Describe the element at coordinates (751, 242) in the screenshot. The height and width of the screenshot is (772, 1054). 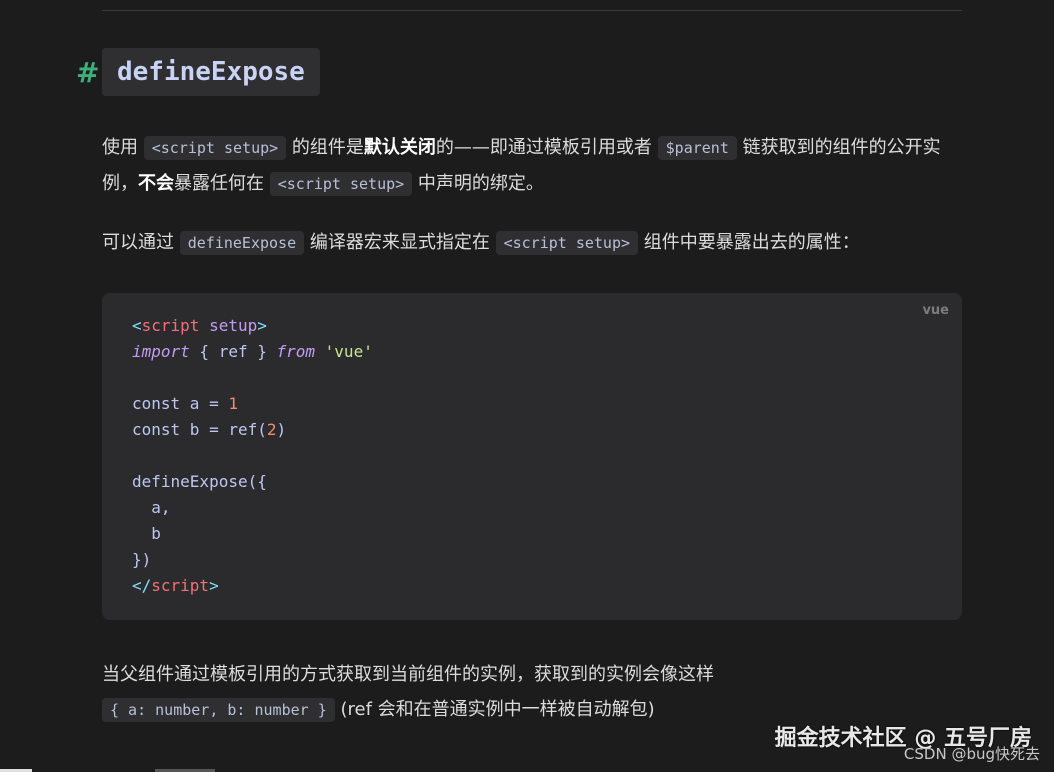
I see `text: 组件中要暴露出去的属性：` at that location.